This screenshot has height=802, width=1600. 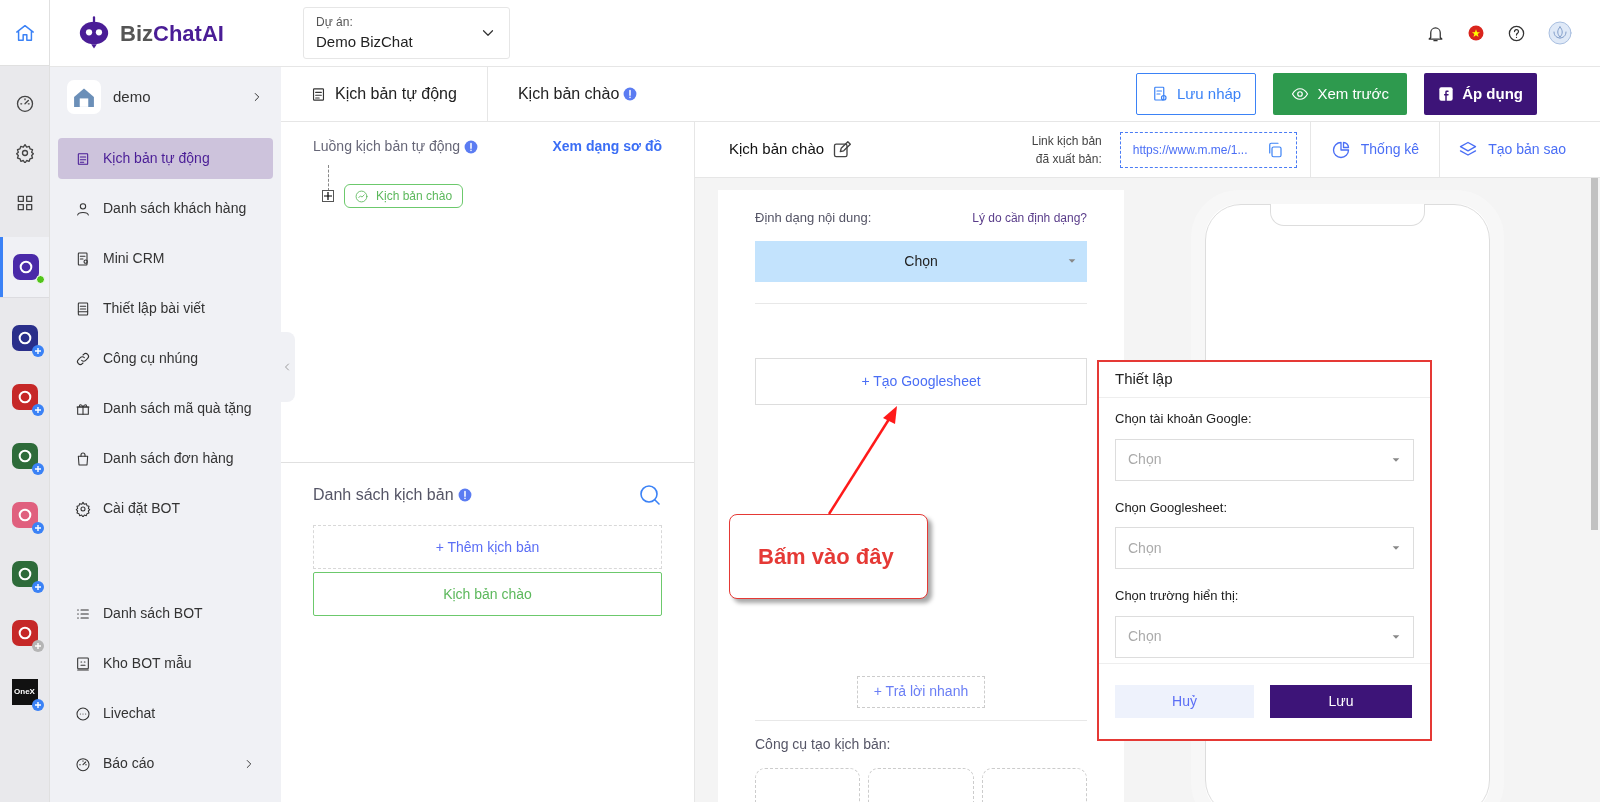 What do you see at coordinates (568, 94) in the screenshot?
I see `breadcrumb-current: Kịch bản chào` at bounding box center [568, 94].